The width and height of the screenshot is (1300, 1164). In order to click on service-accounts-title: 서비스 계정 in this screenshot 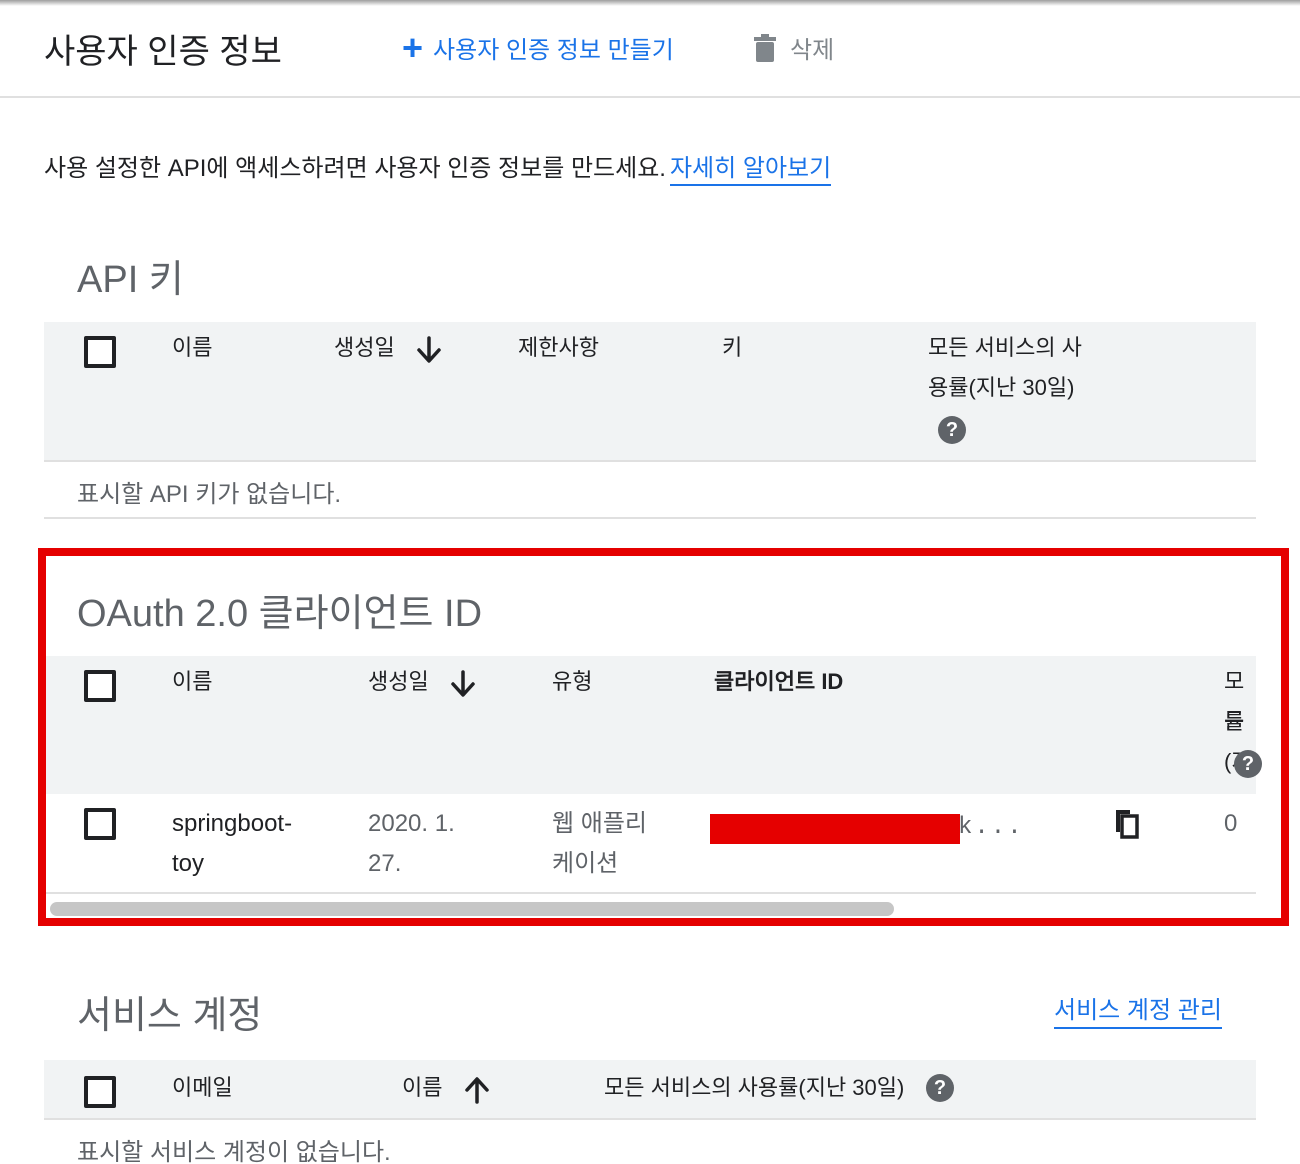, I will do `click(170, 1016)`.